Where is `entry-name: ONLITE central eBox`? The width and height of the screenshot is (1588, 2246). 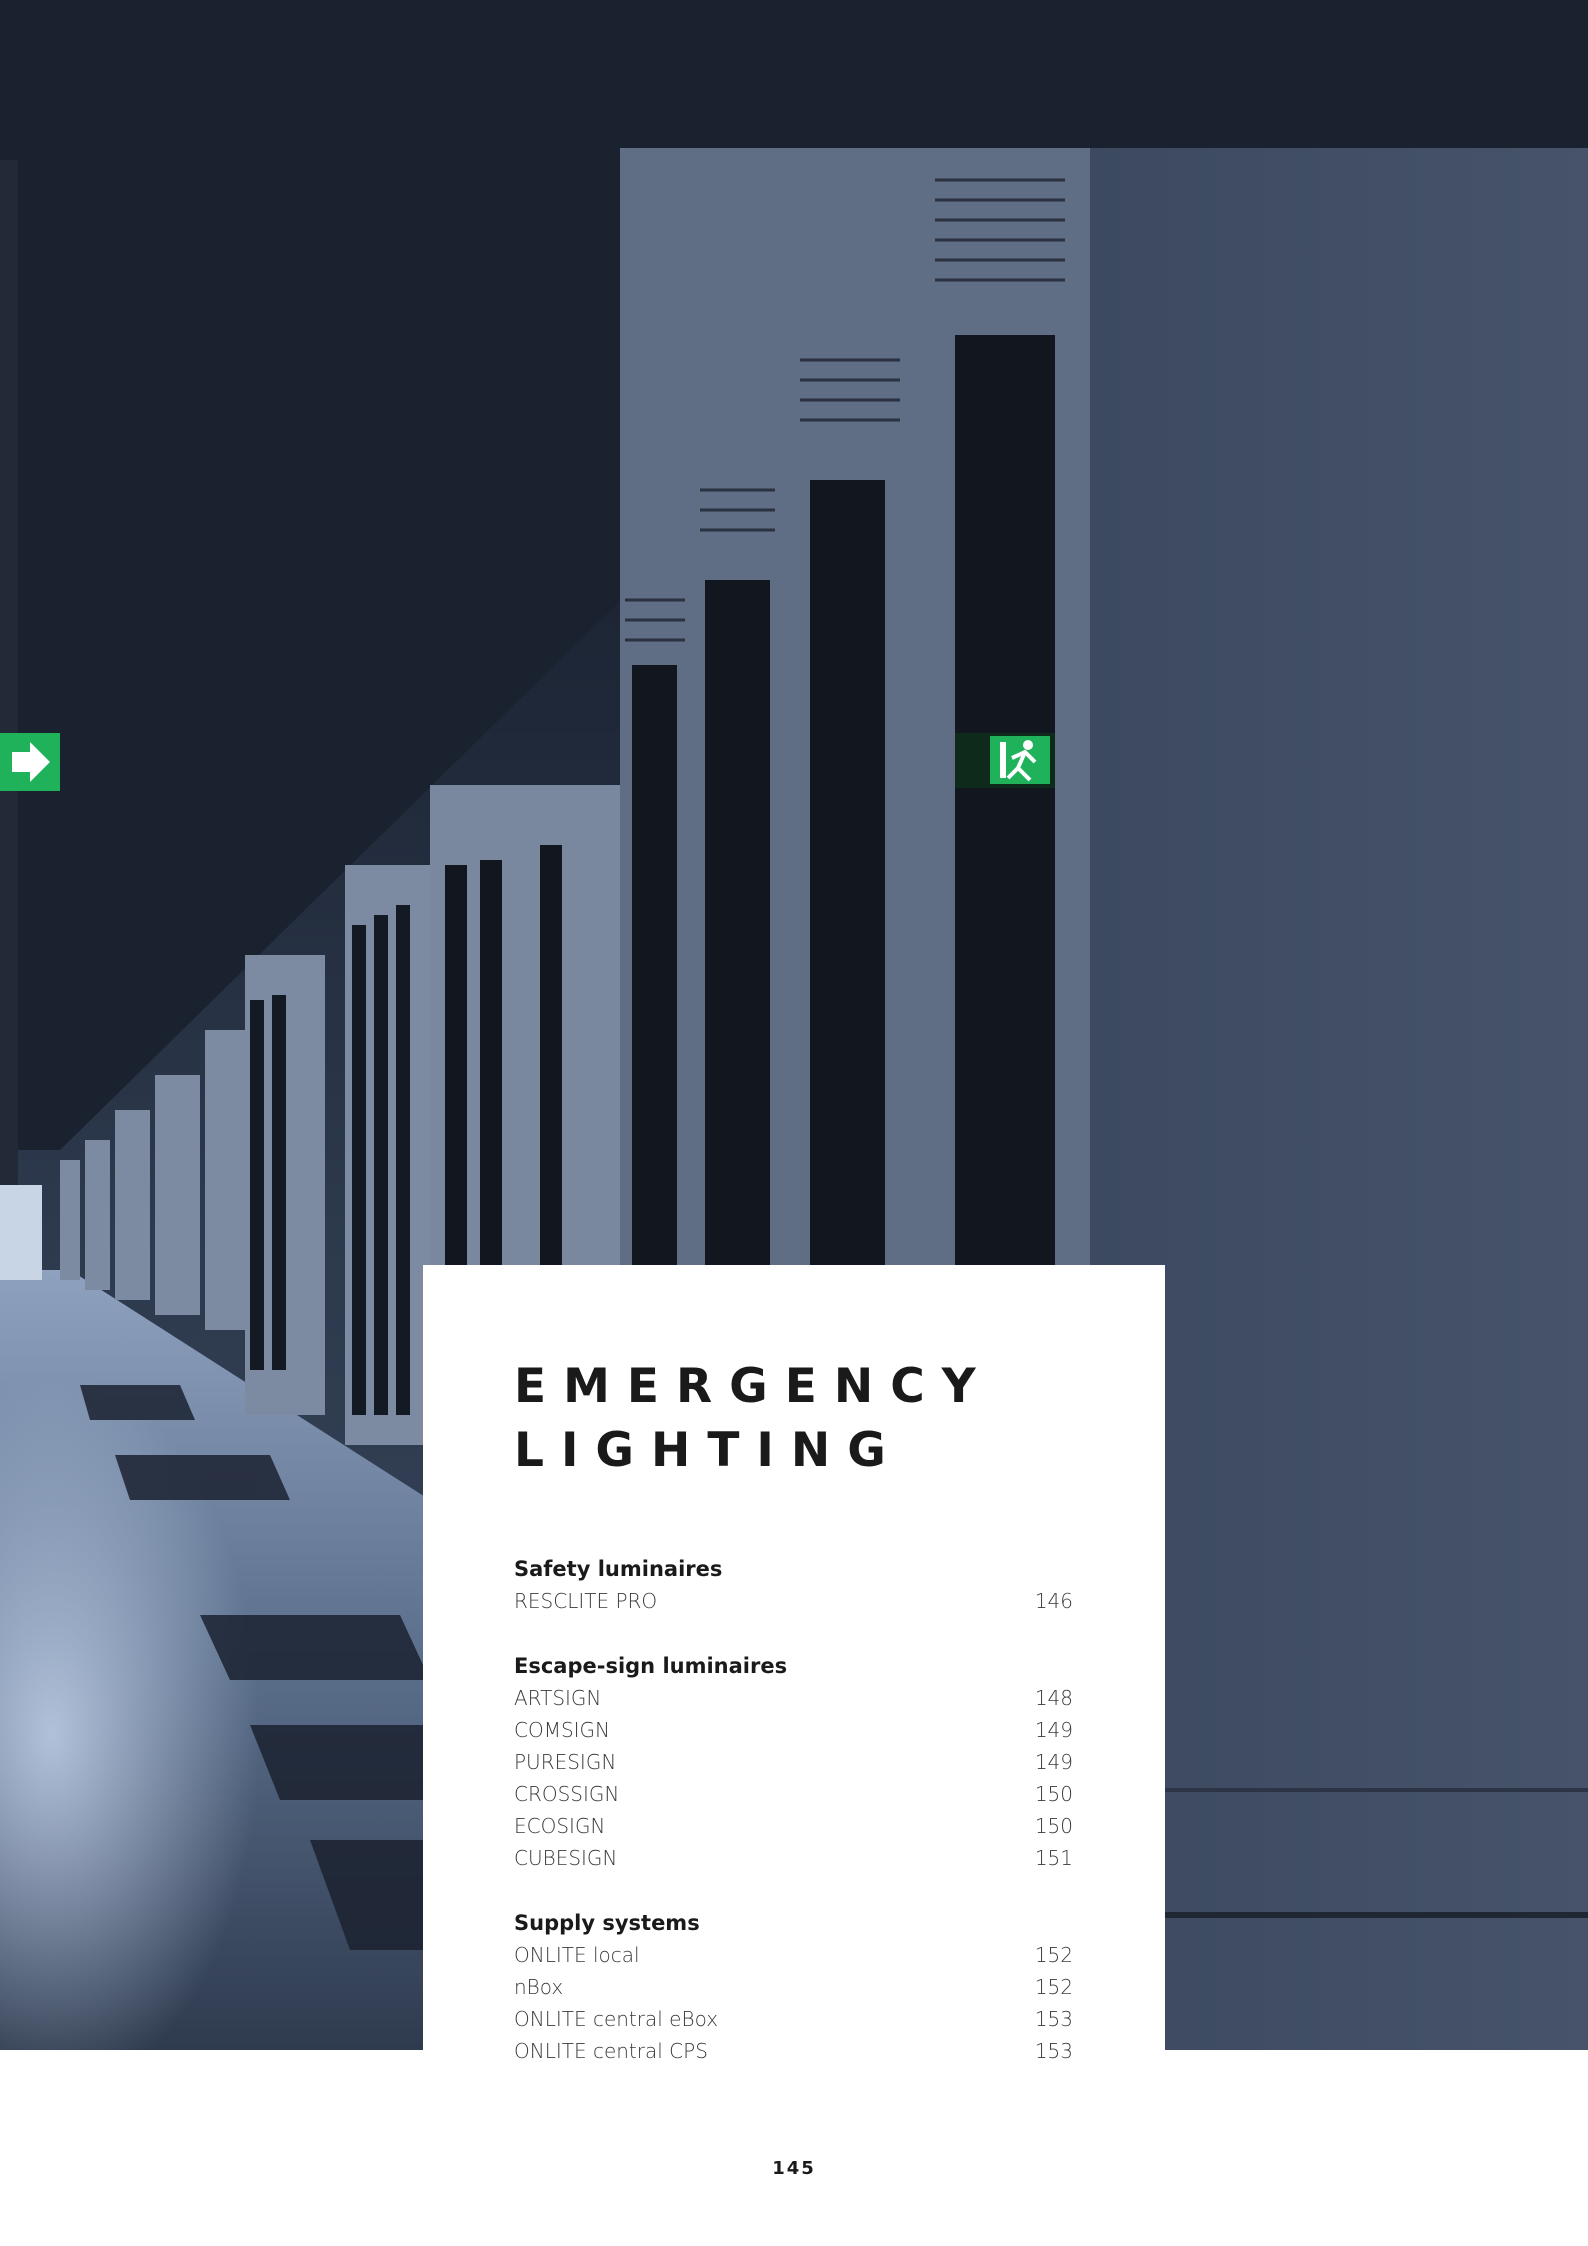 entry-name: ONLITE central eBox is located at coordinates (616, 2019).